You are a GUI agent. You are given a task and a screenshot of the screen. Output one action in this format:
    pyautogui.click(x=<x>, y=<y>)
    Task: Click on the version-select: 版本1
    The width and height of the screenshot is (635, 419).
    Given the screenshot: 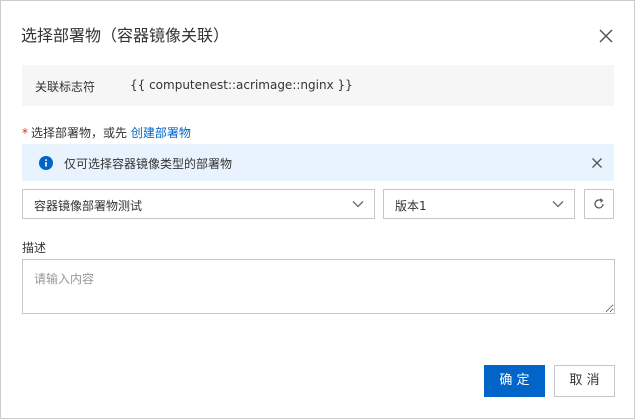 What is the action you would take?
    pyautogui.click(x=479, y=204)
    